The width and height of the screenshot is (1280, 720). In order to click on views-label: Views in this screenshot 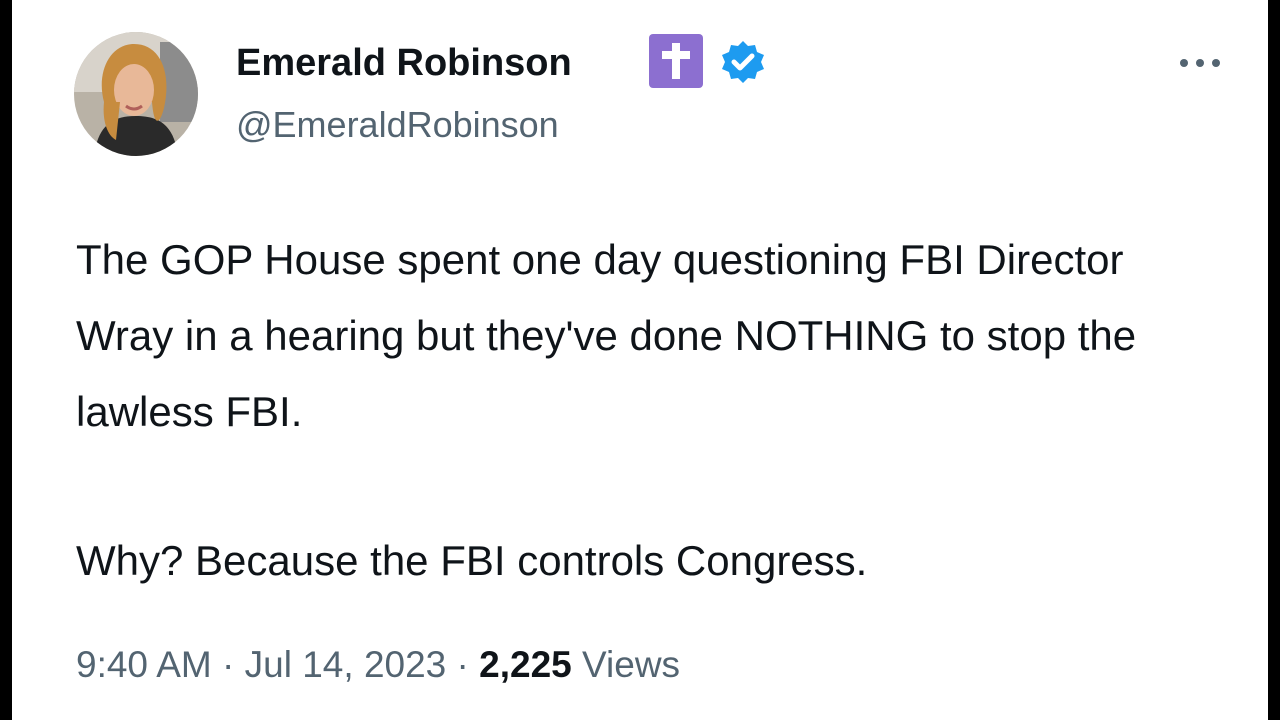, I will do `click(631, 664)`.